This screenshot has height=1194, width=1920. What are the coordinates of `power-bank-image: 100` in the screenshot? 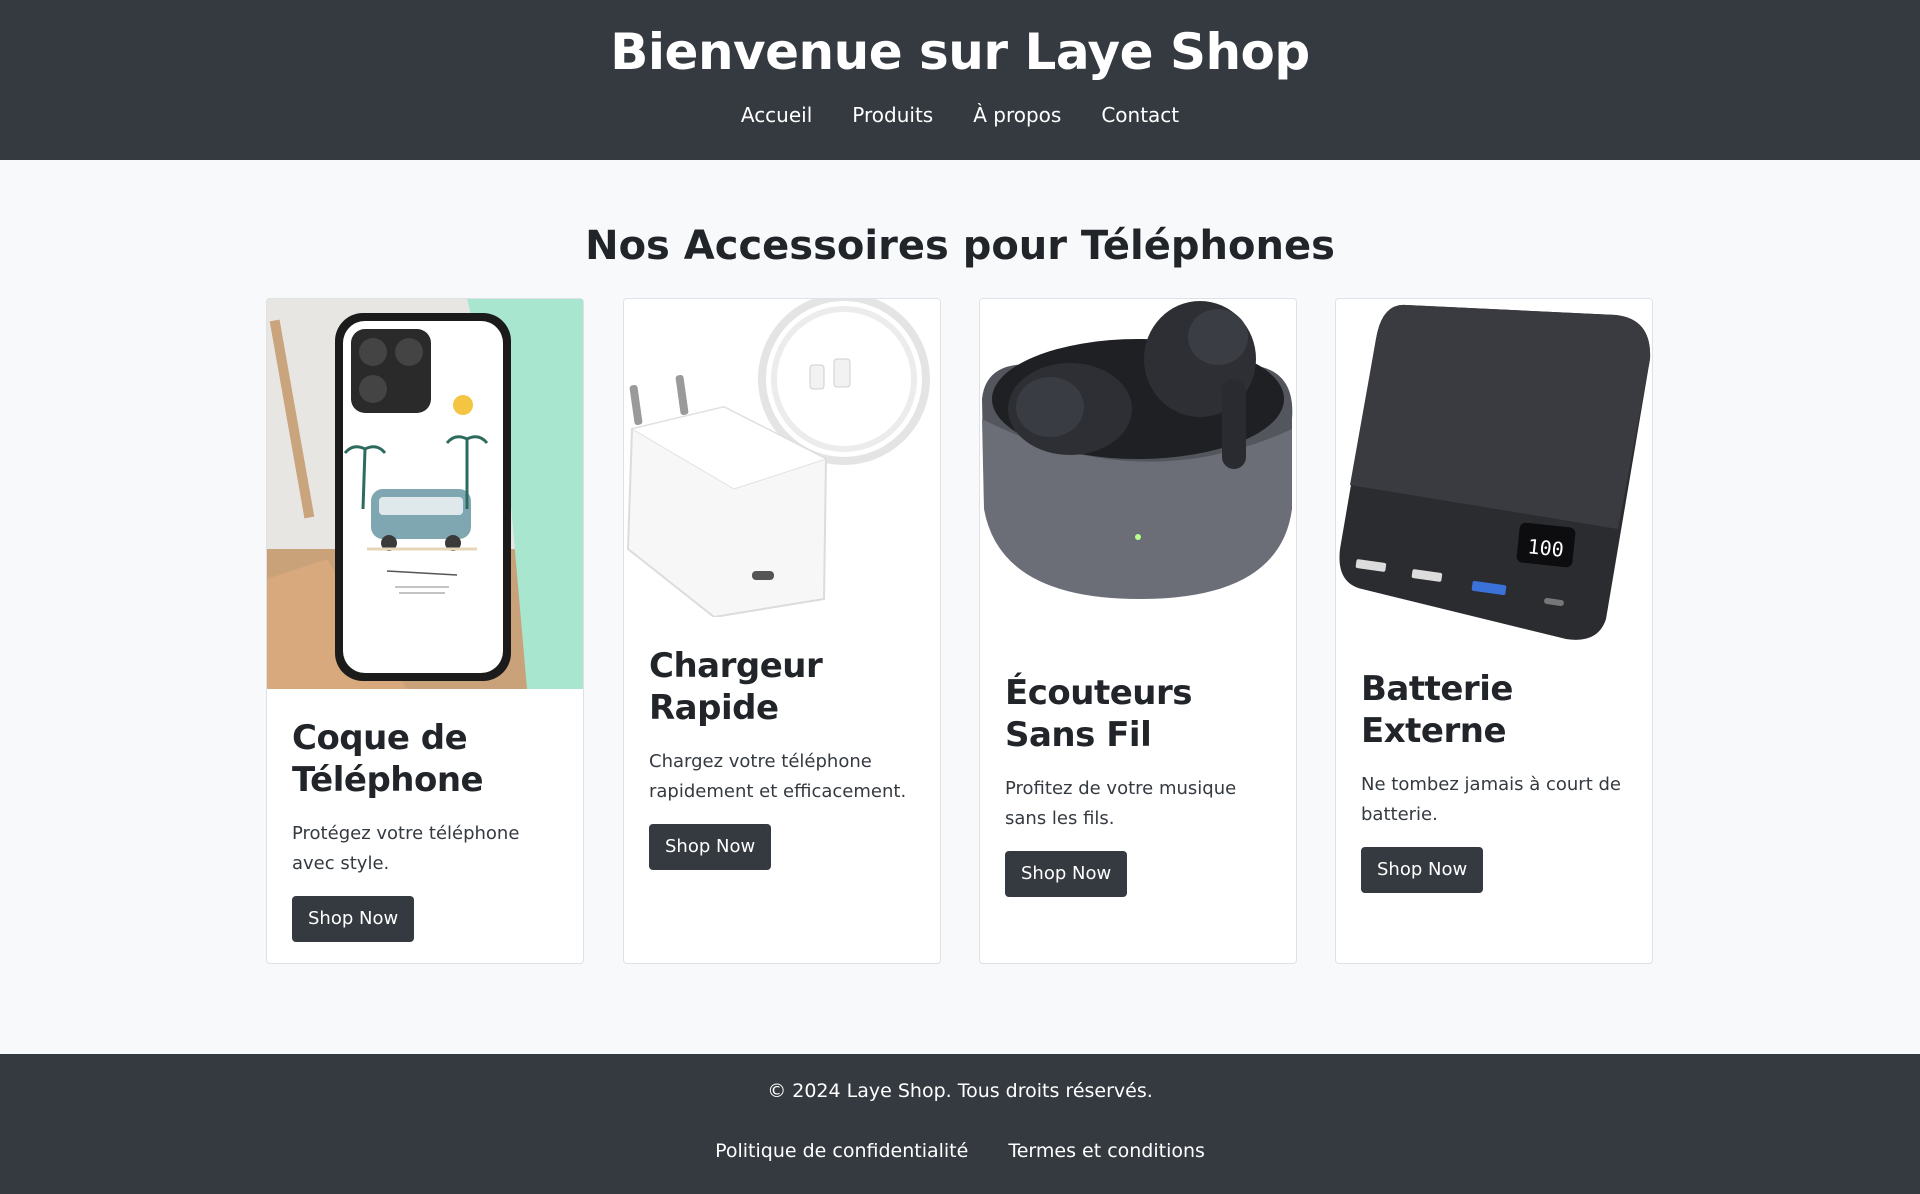 It's located at (1494, 469).